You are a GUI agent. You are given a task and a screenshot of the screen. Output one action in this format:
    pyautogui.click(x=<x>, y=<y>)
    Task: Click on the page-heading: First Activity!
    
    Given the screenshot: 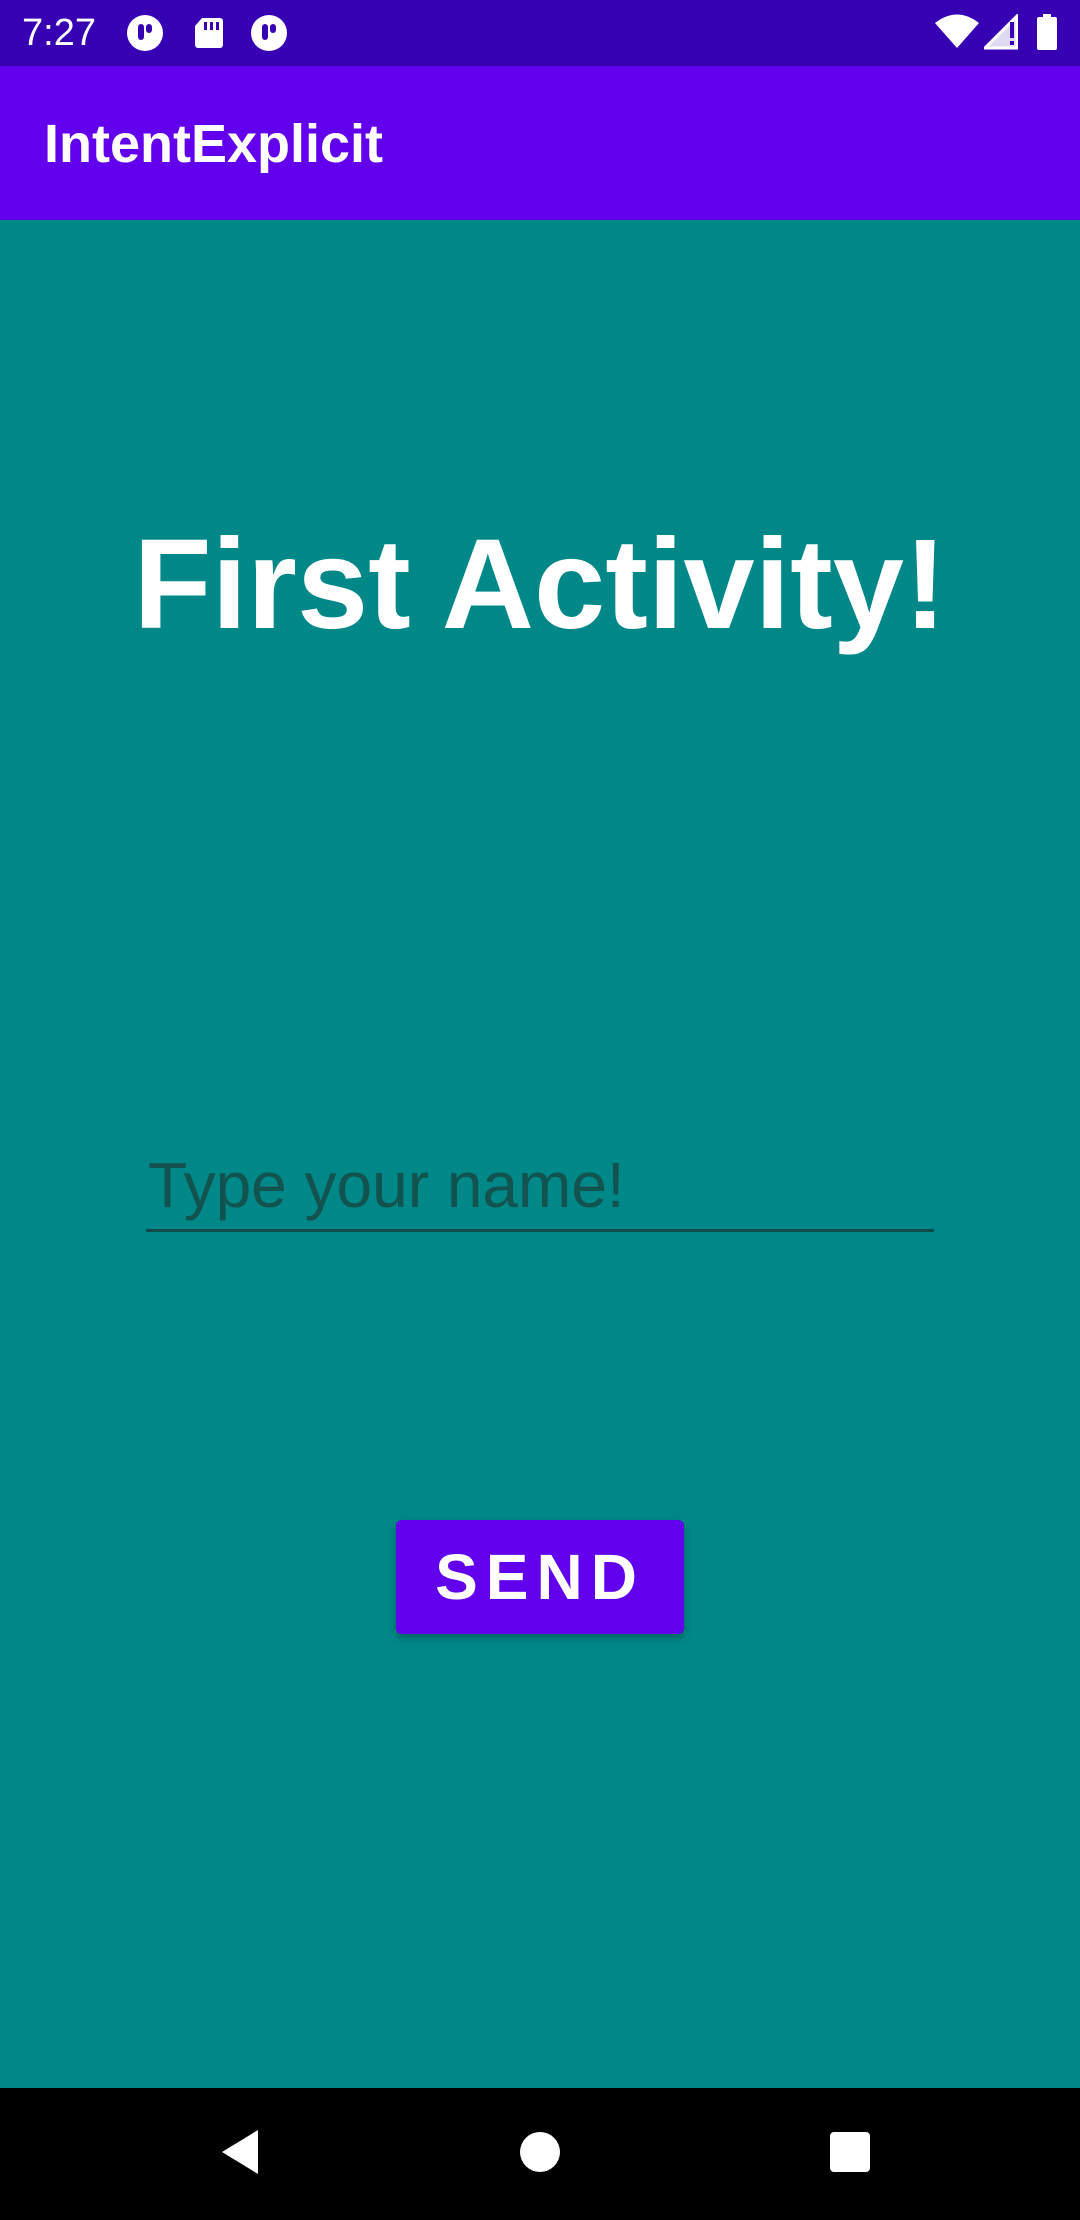 What is the action you would take?
    pyautogui.click(x=540, y=584)
    